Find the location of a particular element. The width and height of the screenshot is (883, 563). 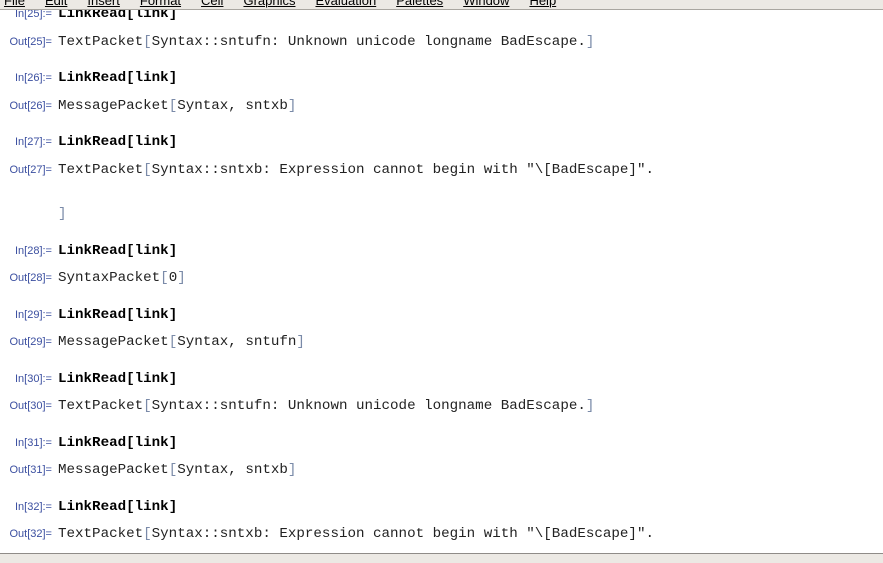

menu-file: File is located at coordinates (14, 4).